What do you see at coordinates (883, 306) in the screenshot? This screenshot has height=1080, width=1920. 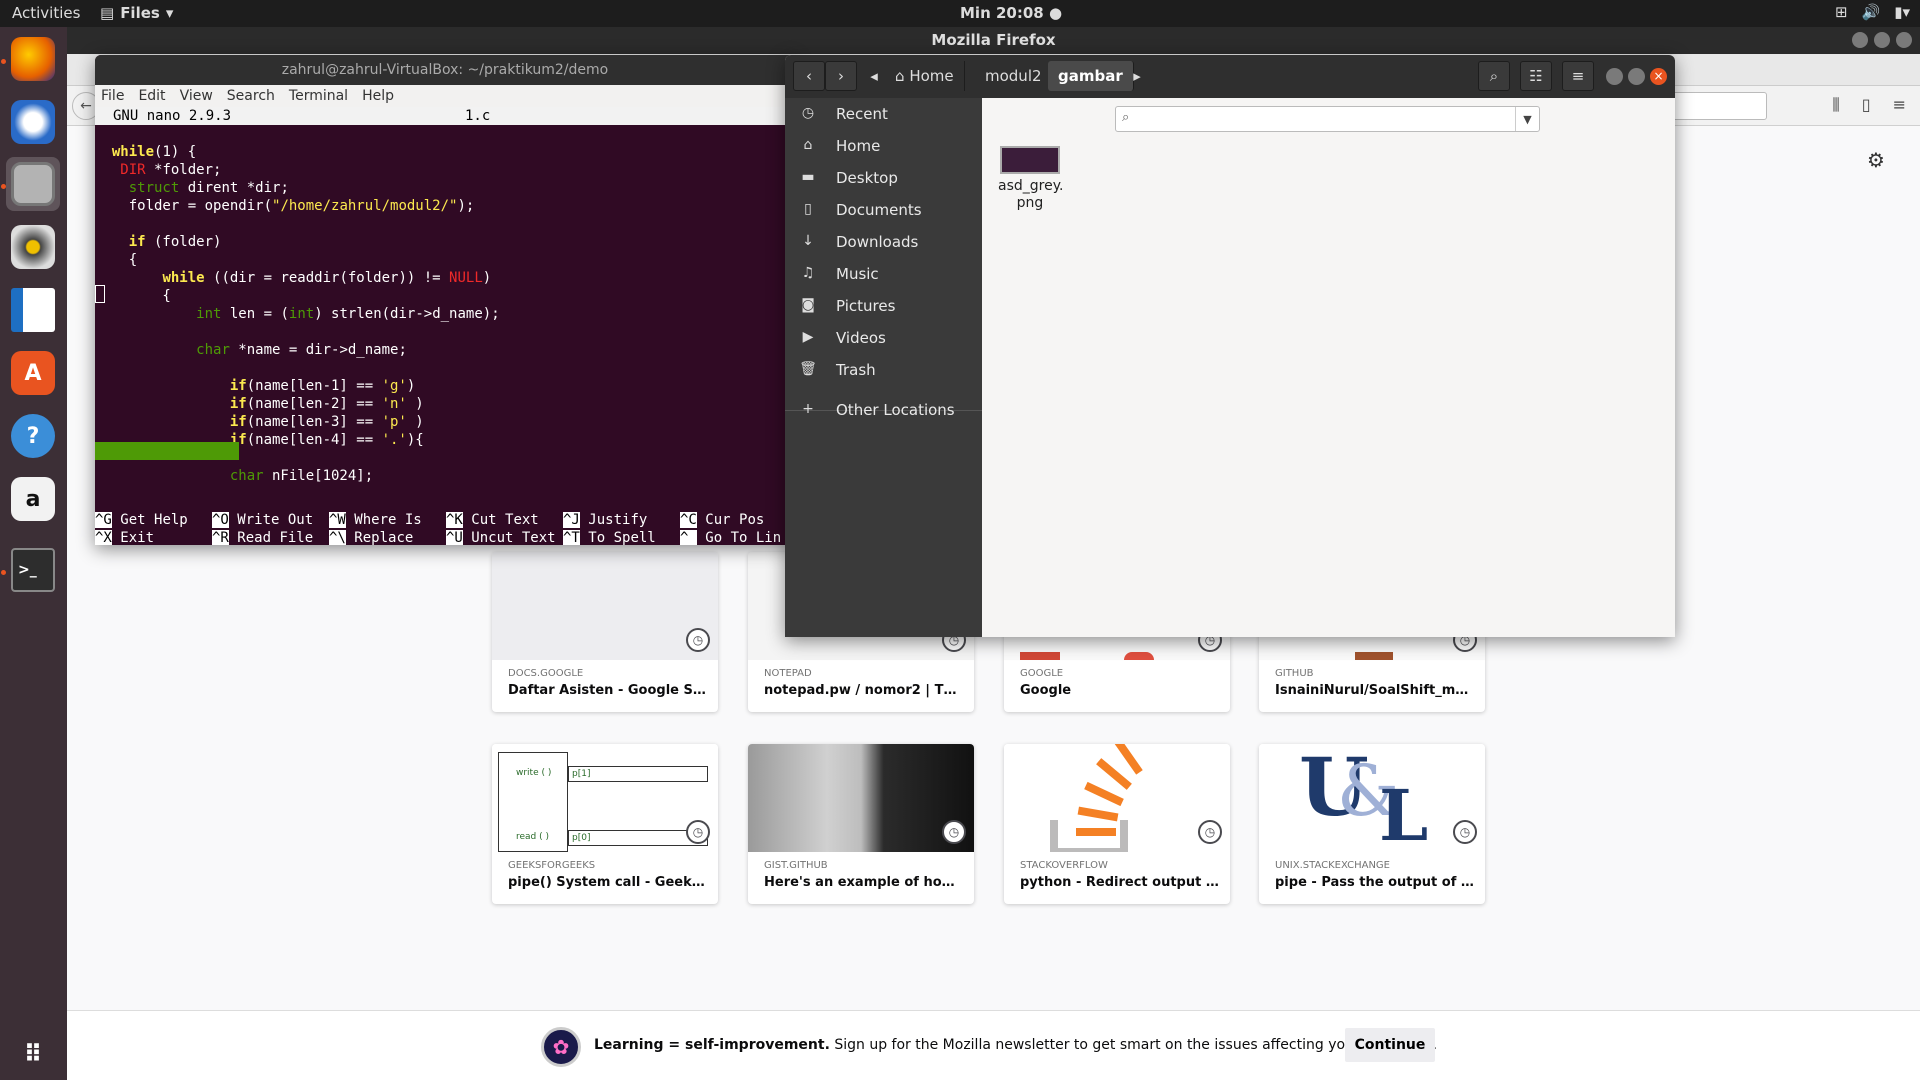 I see `sidebar-item-pictures: ◙ Pictures` at bounding box center [883, 306].